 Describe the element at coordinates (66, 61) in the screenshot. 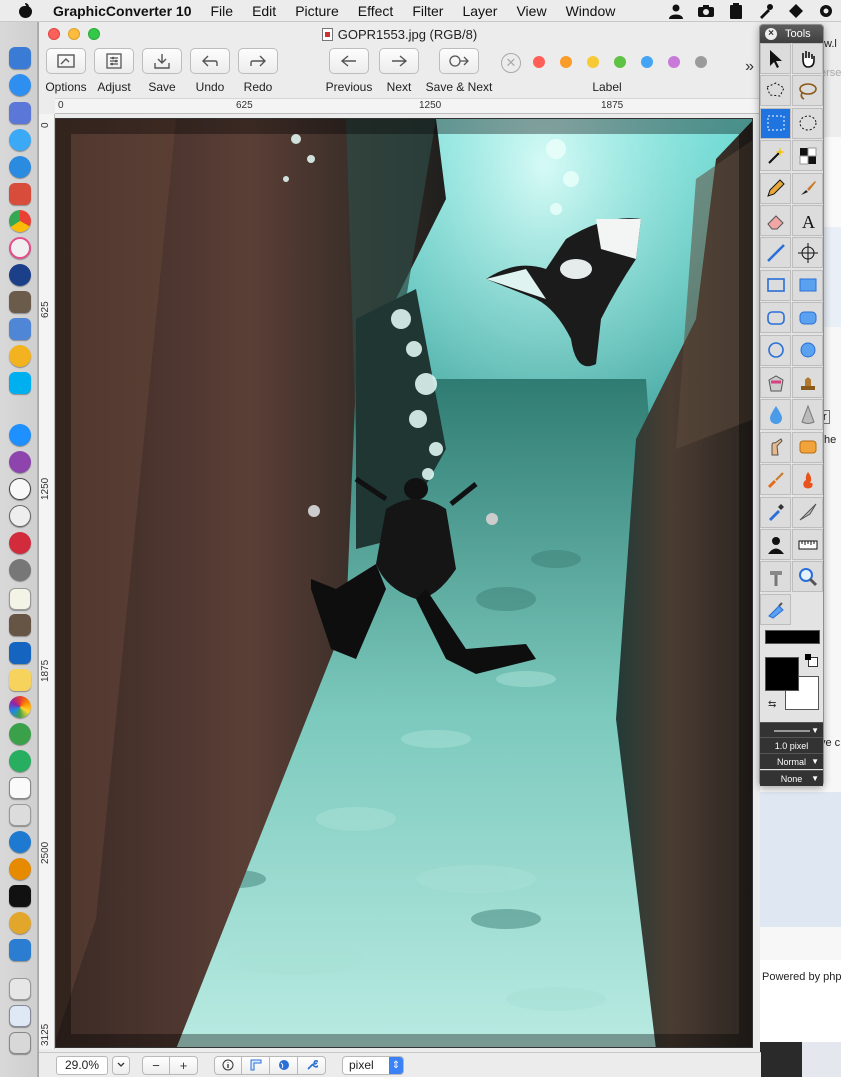

I see `options-button` at that location.